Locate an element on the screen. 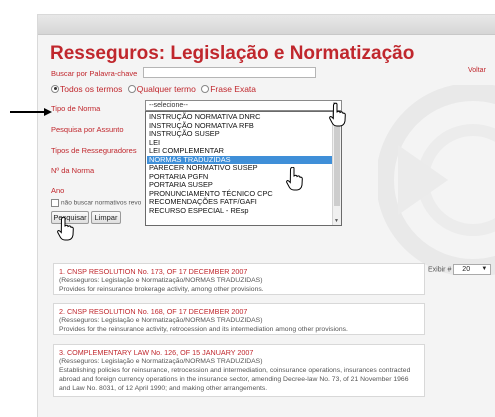 This screenshot has width=495, height=417. page-size-label: Exibir # is located at coordinates (440, 270).